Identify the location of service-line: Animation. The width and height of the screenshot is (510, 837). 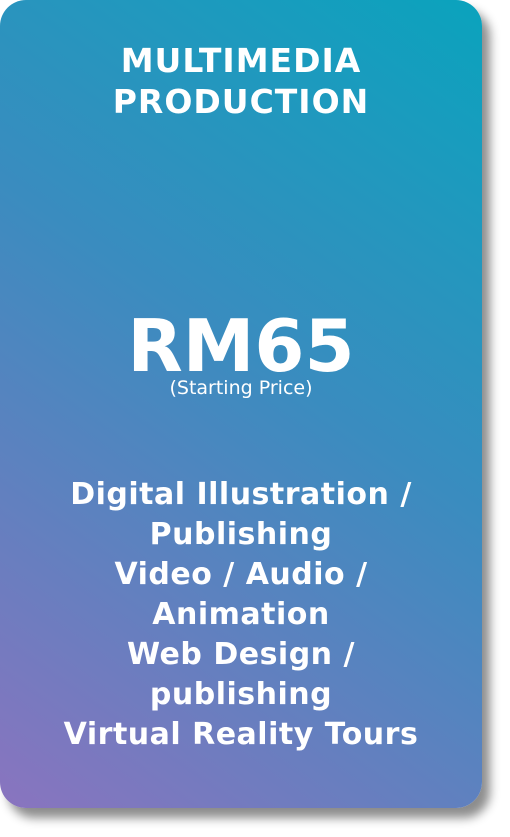
(241, 614).